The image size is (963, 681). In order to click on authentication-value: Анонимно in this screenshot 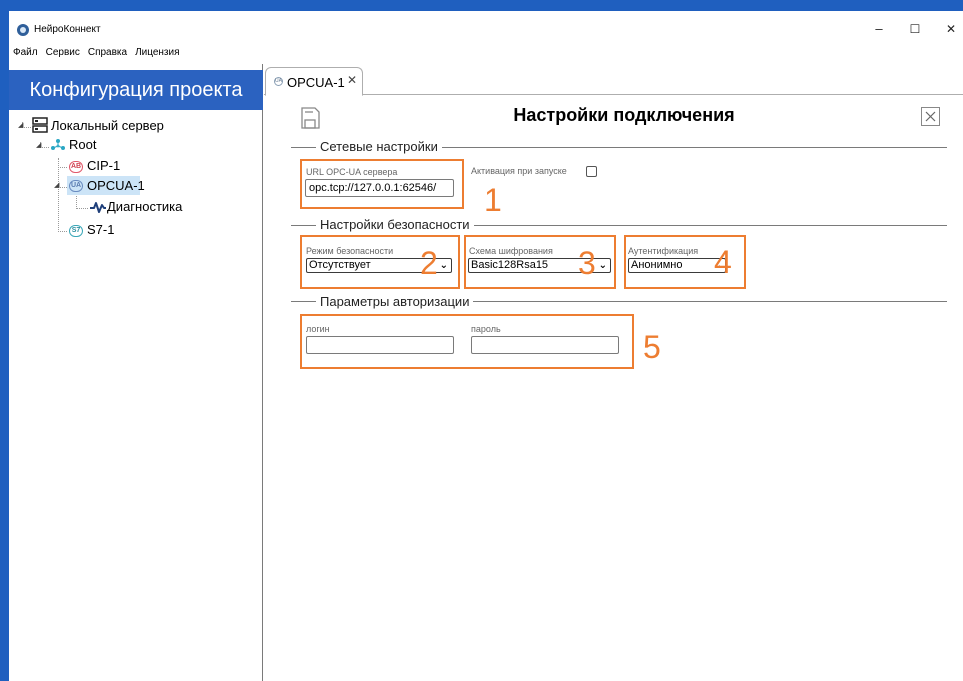, I will do `click(657, 265)`.